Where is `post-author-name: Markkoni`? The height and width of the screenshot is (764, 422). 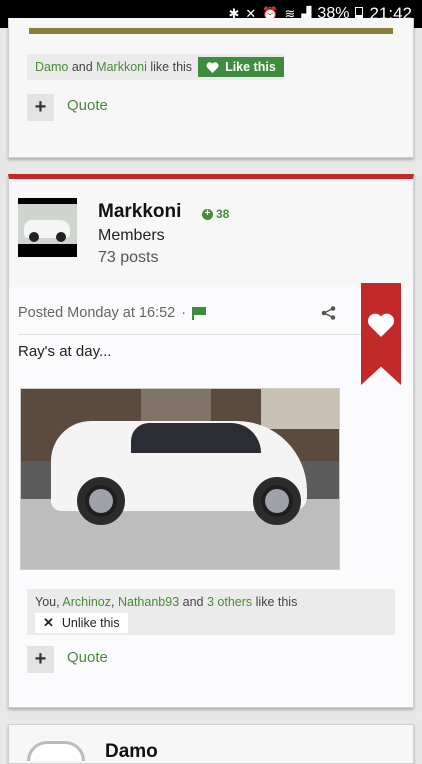 post-author-name: Markkoni is located at coordinates (139, 212).